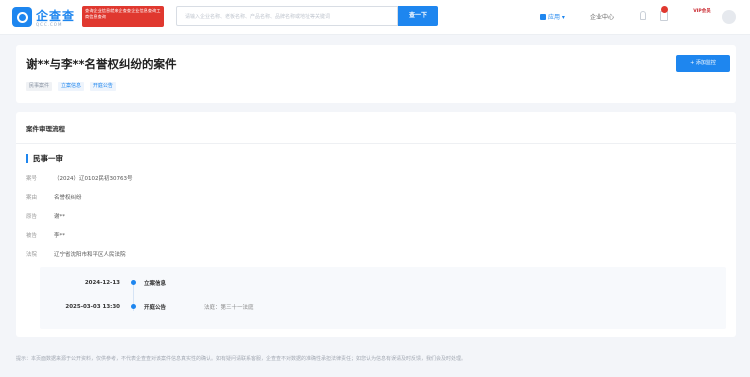 The width and height of the screenshot is (750, 377). I want to click on field-label: 被告, so click(32, 236).